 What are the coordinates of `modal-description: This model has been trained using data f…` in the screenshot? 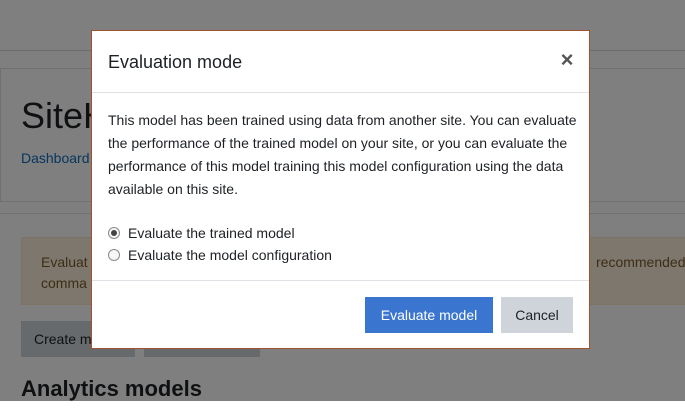 It's located at (342, 154).